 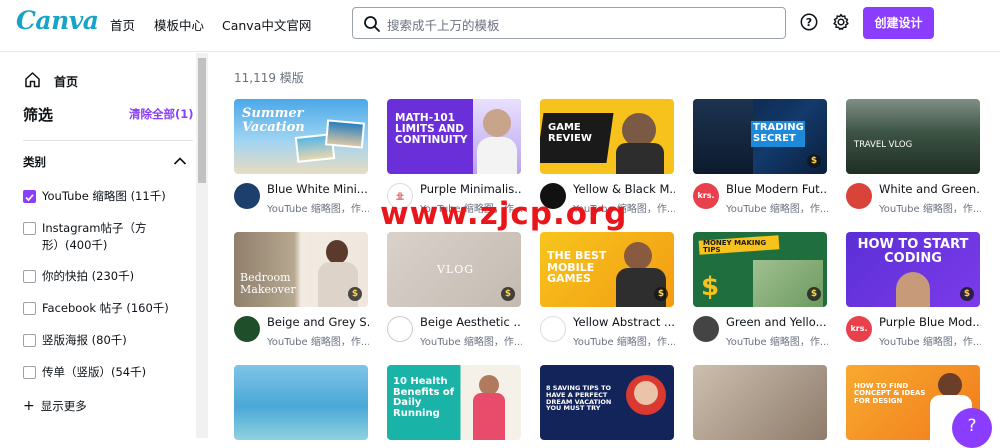 I want to click on template-thumbnail: Bedroom Makeover $, so click(x=301, y=269).